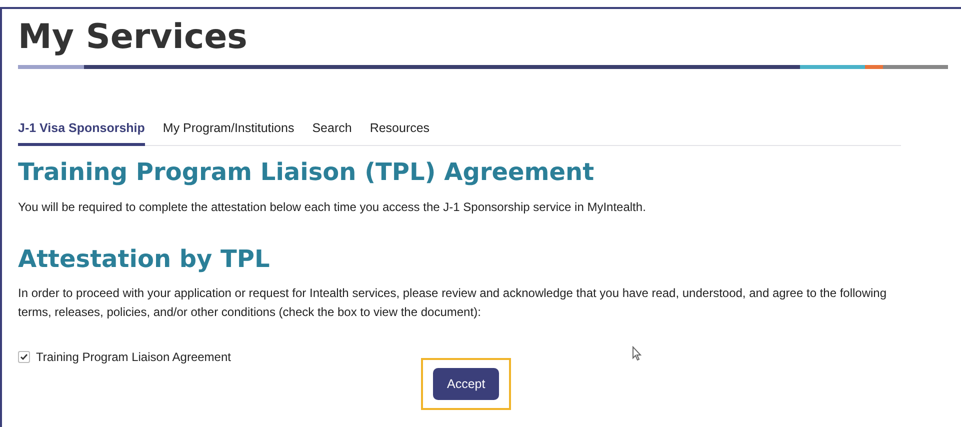 This screenshot has height=427, width=961. What do you see at coordinates (144, 259) in the screenshot?
I see `section-heading: Attestation by TPL` at bounding box center [144, 259].